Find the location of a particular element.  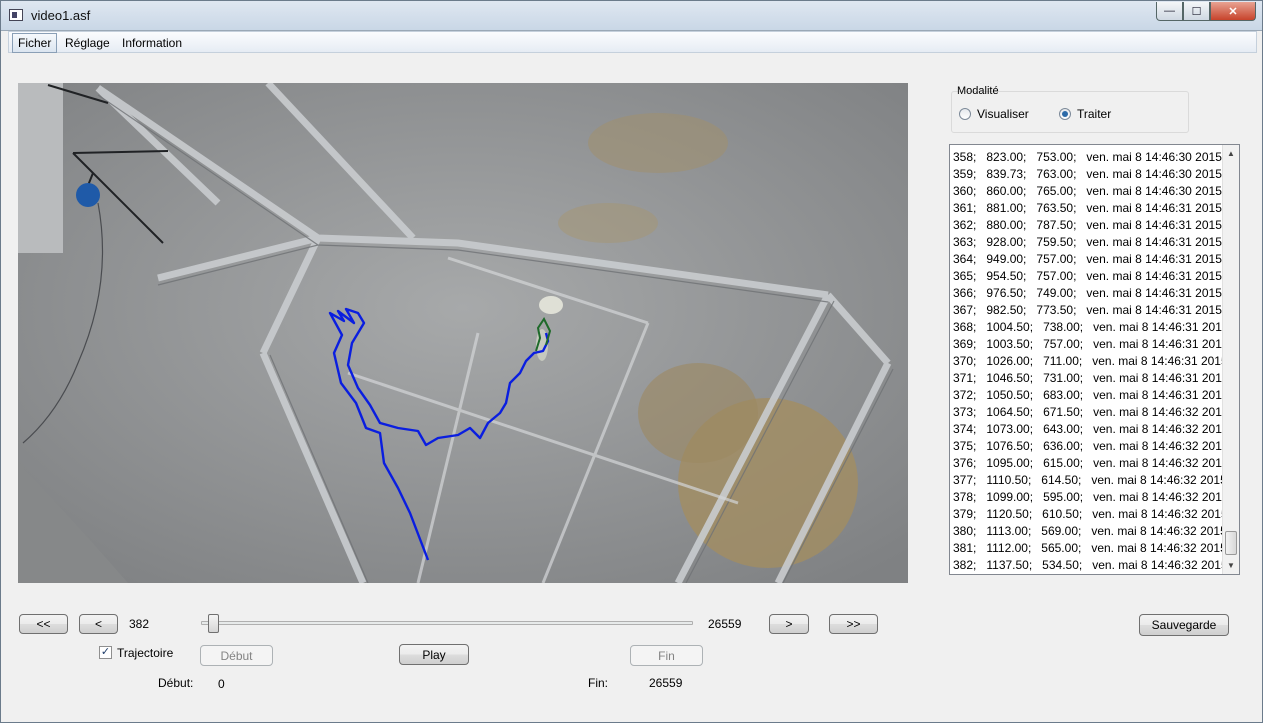

start-caption: Début: is located at coordinates (176, 683).